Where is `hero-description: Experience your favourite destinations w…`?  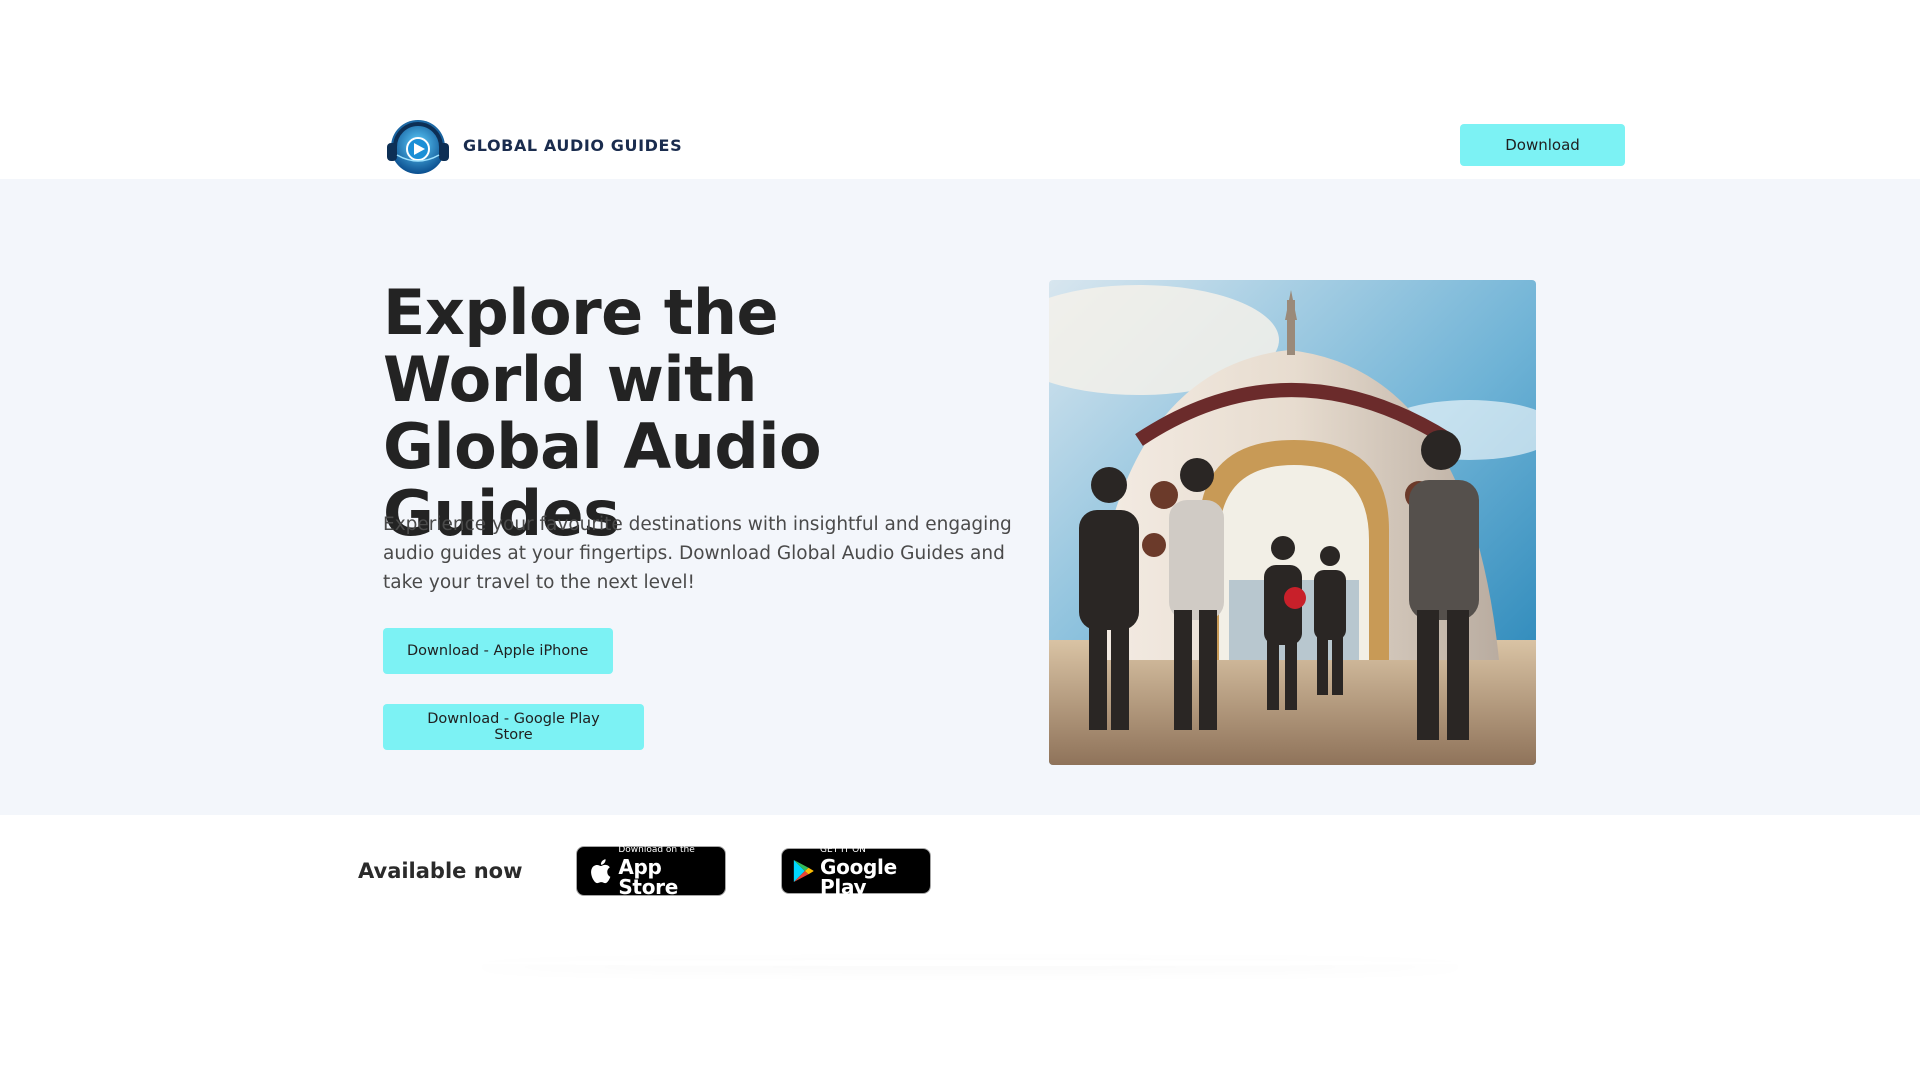
hero-description: Experience your favourite destinations w… is located at coordinates (697, 553).